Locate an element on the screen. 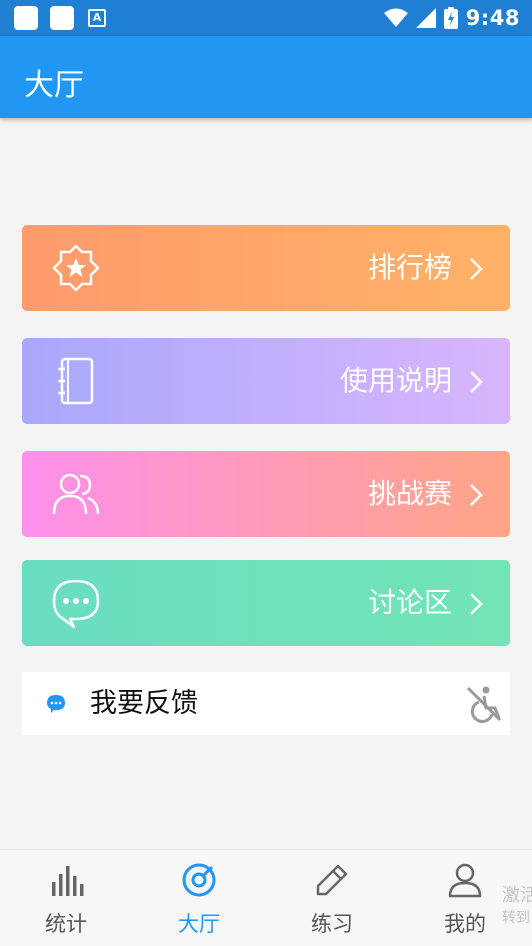  person-icon is located at coordinates (465, 880).